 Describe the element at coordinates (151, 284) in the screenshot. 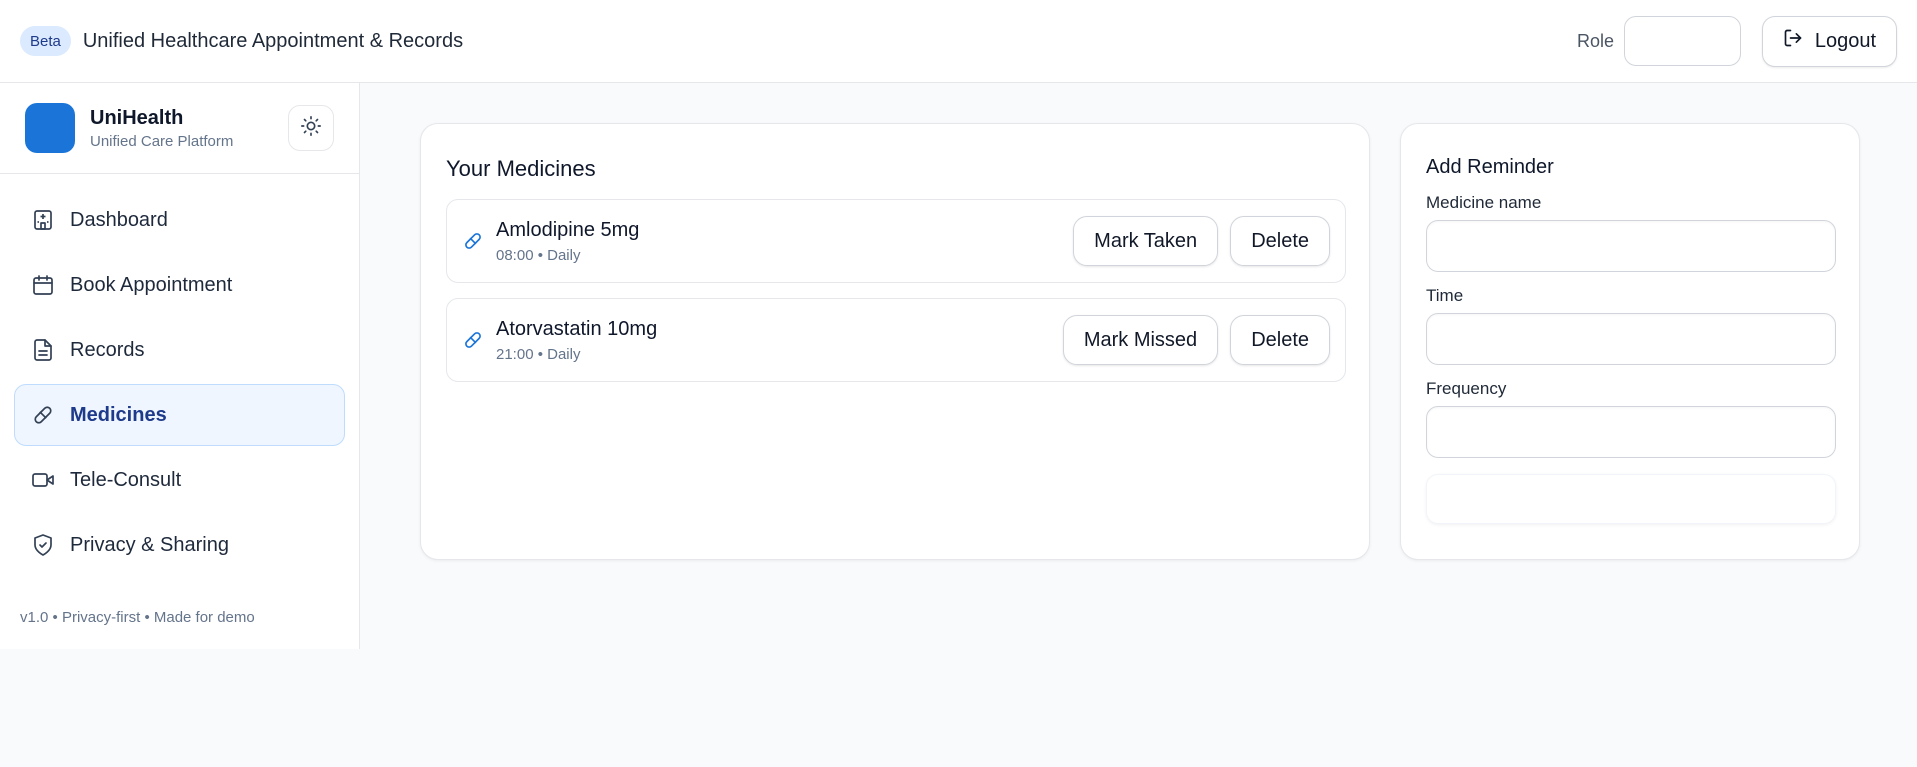

I see `sidebar-item-label: Book Appointment` at that location.